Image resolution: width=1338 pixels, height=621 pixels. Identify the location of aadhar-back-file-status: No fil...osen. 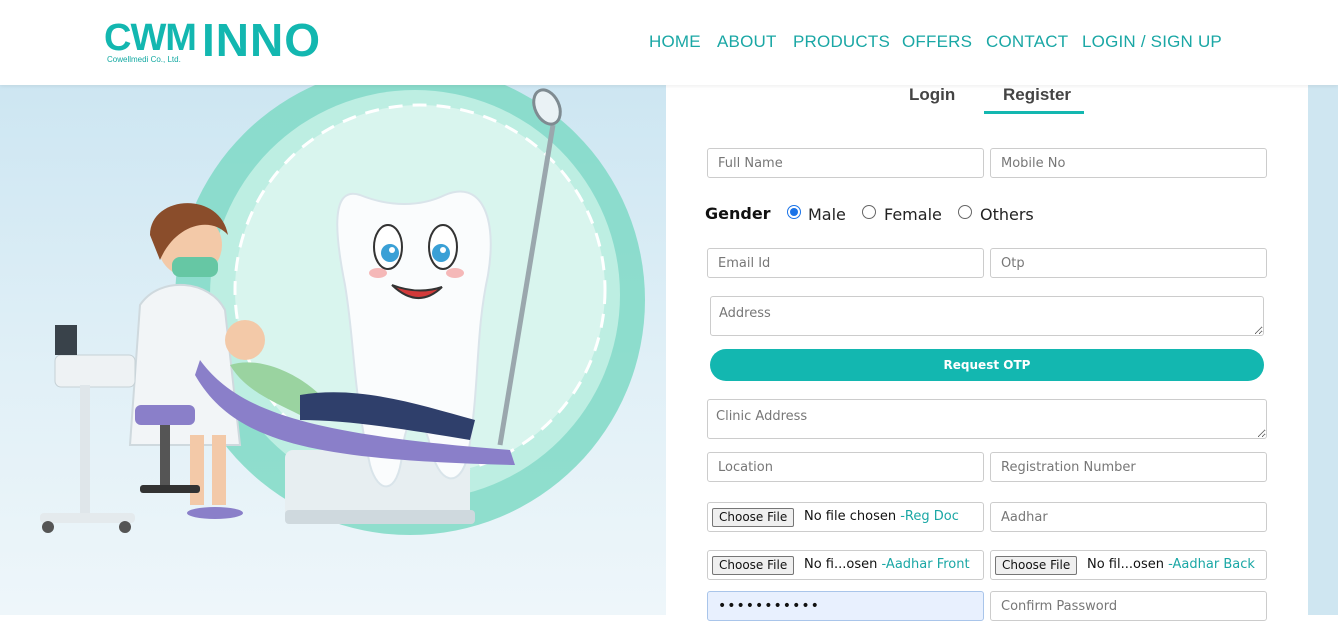
(1125, 564).